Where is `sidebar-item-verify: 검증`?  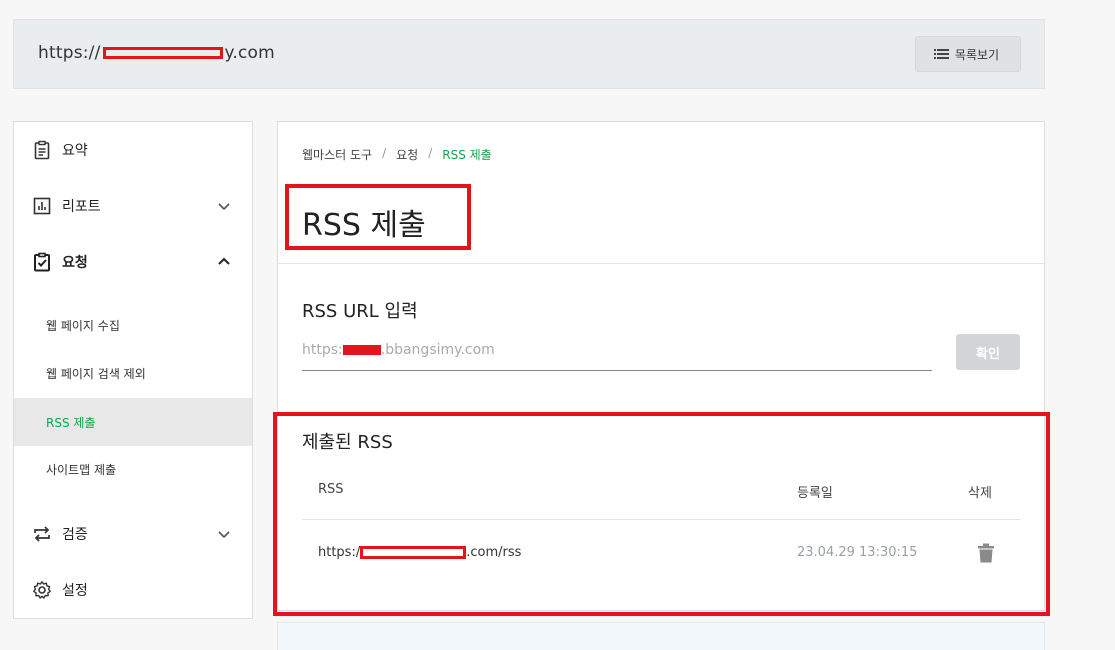 sidebar-item-verify: 검증 is located at coordinates (133, 534).